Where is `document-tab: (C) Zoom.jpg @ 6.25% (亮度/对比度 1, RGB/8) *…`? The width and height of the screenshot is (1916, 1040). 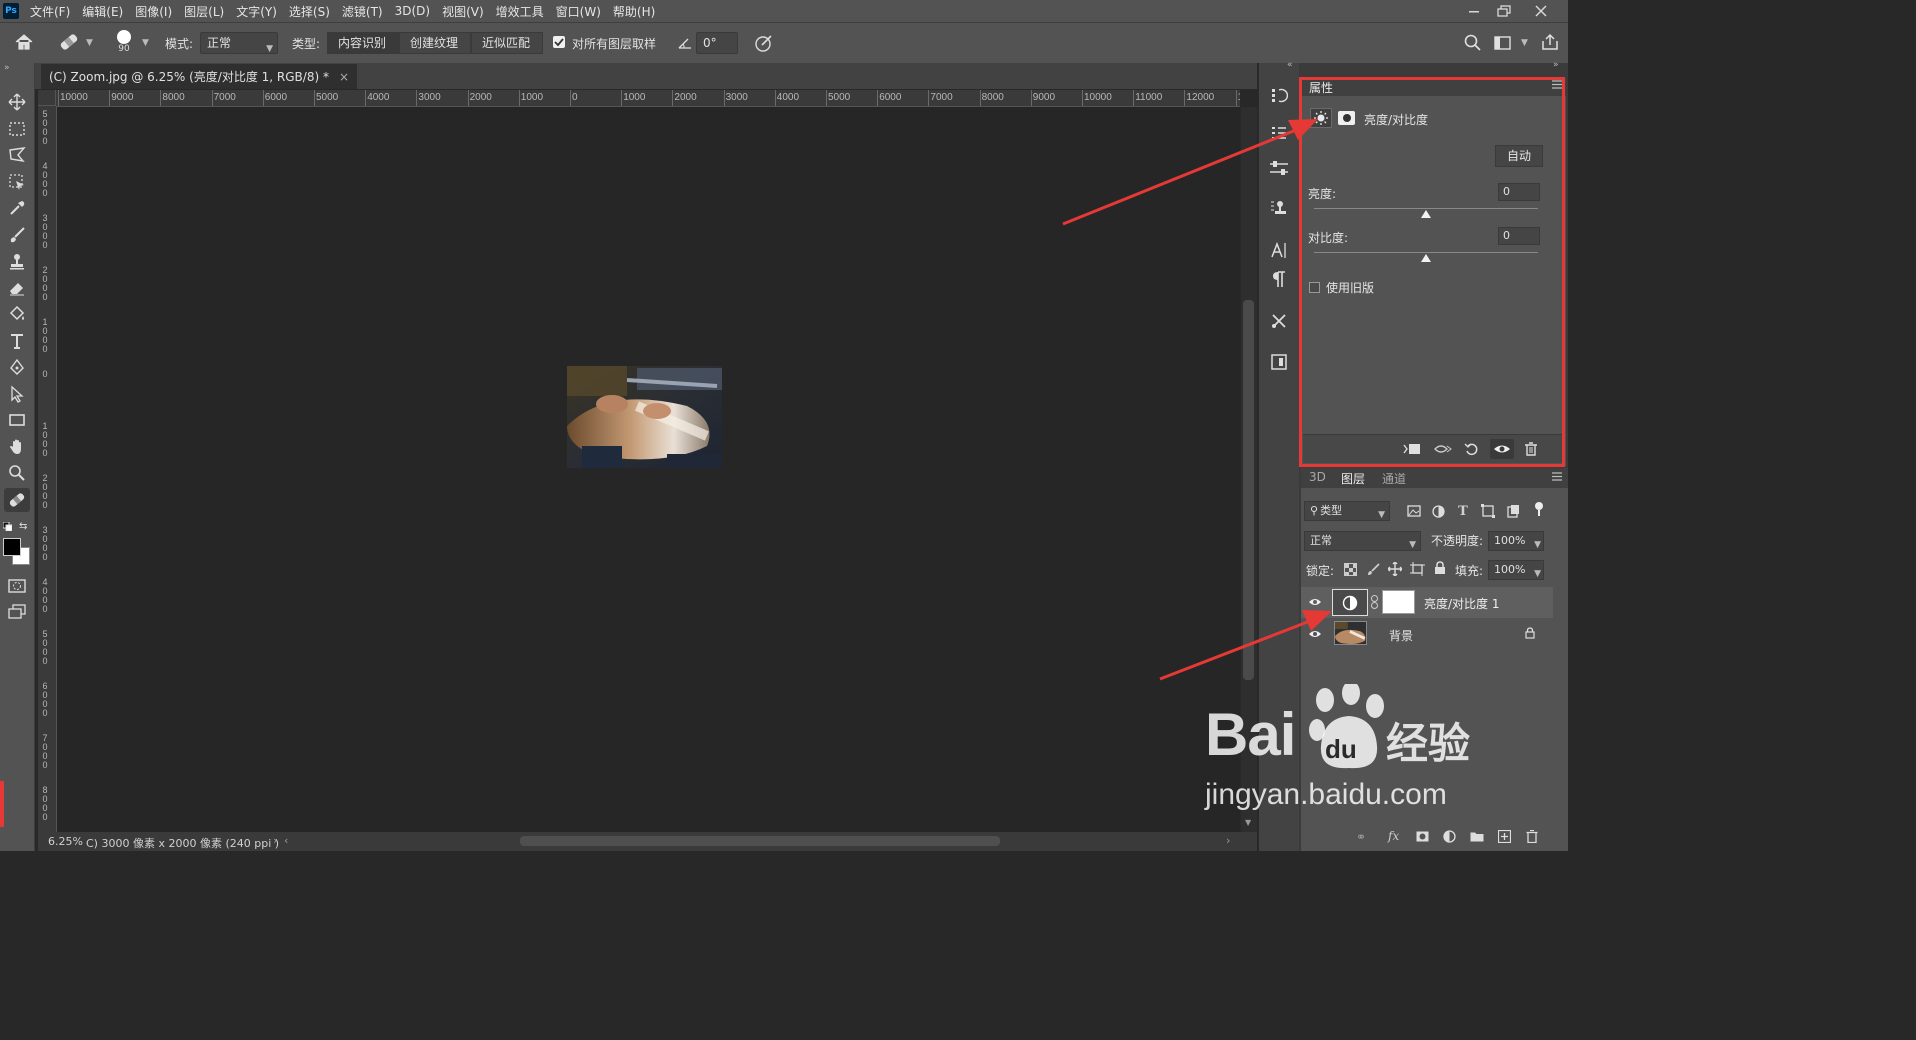 document-tab: (C) Zoom.jpg @ 6.25% (亮度/对比度 1, RGB/8) *… is located at coordinates (199, 76).